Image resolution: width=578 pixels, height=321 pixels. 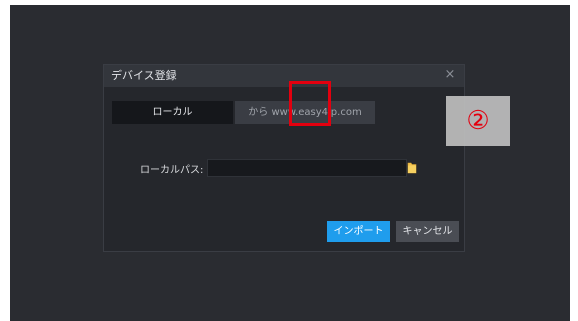 I want to click on folder-icon, so click(x=412, y=168).